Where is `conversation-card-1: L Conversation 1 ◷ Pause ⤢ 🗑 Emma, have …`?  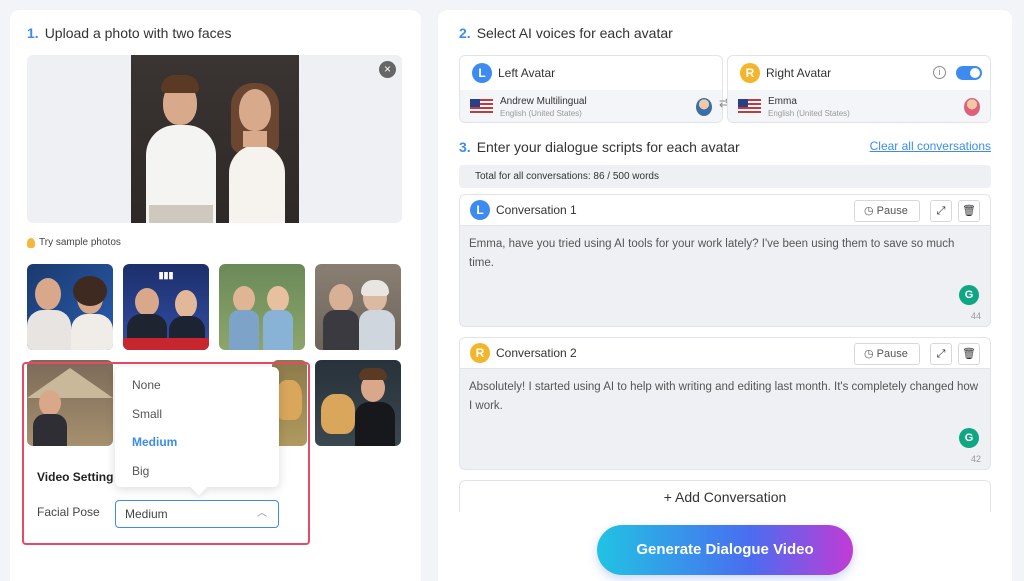
conversation-card-1: L Conversation 1 ◷ Pause ⤢ 🗑 Emma, have … is located at coordinates (725, 260).